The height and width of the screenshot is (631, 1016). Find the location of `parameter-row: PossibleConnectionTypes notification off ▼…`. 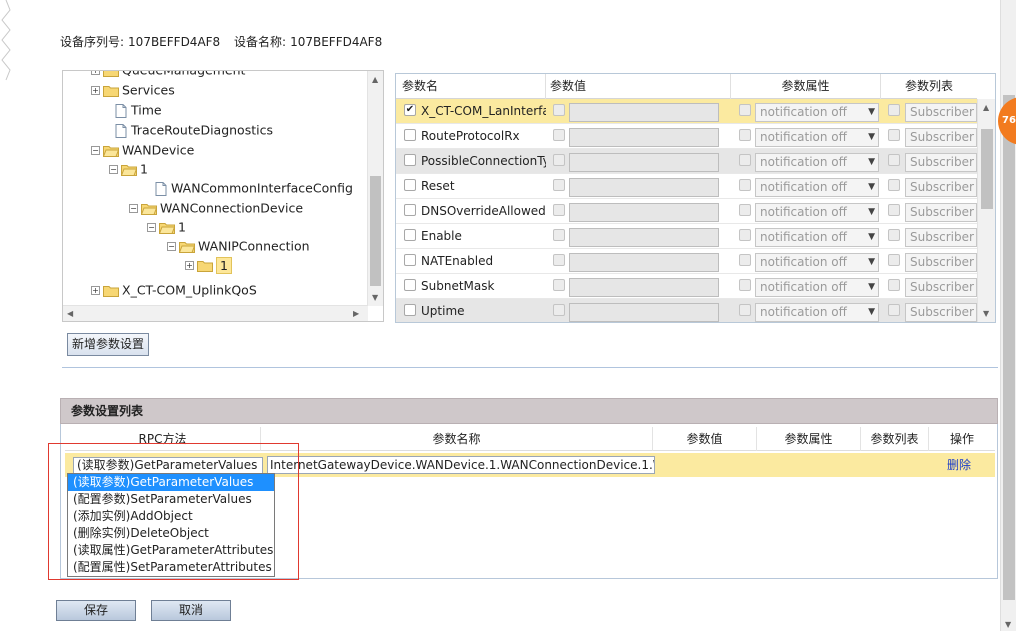

parameter-row: PossibleConnectionTypes notification off ▼… is located at coordinates (686, 161).